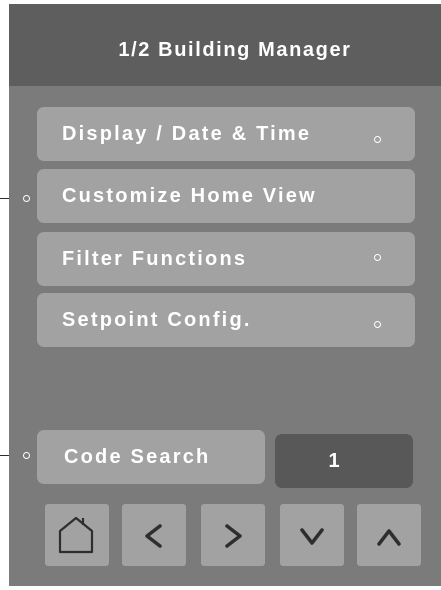 The image size is (441, 590). Describe the element at coordinates (189, 196) in the screenshot. I see `customize-home-view-label: Customize Home View` at that location.